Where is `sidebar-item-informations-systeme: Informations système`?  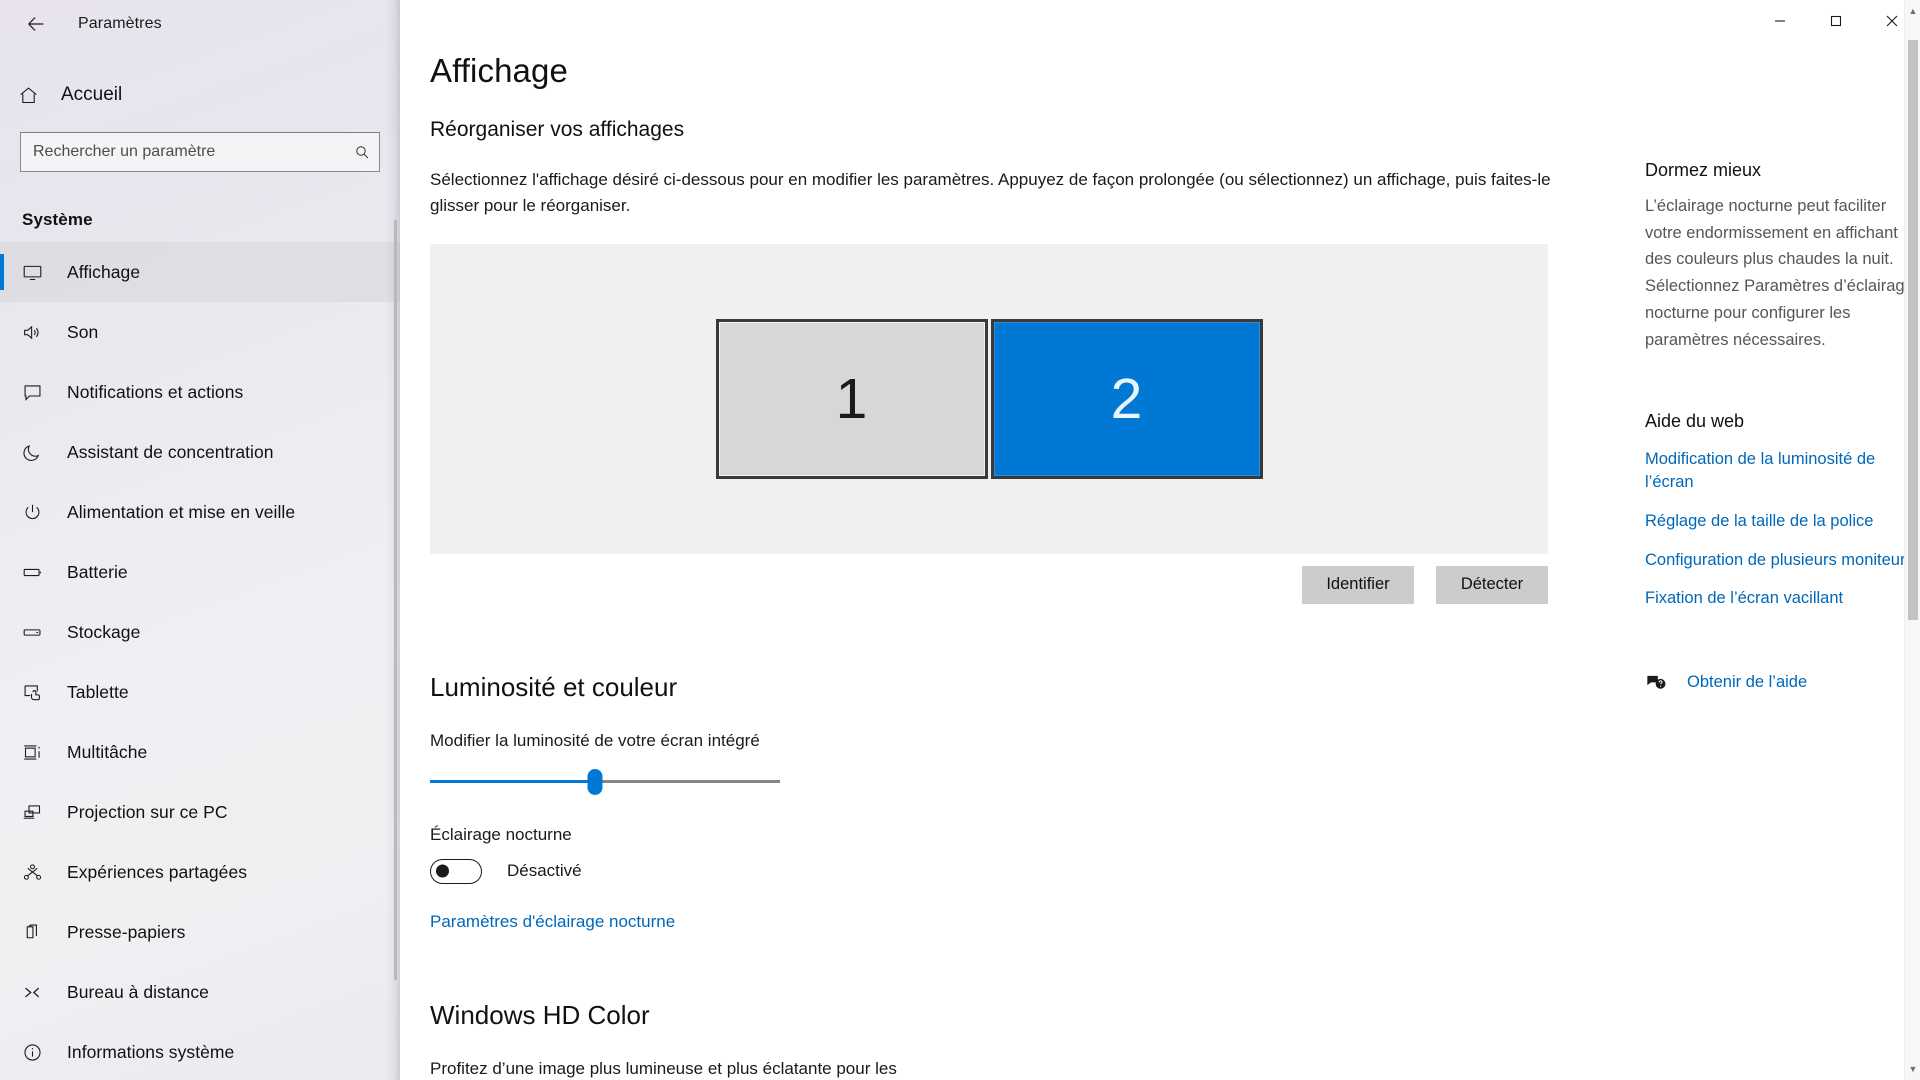 sidebar-item-informations-systeme: Informations système is located at coordinates (200, 1051).